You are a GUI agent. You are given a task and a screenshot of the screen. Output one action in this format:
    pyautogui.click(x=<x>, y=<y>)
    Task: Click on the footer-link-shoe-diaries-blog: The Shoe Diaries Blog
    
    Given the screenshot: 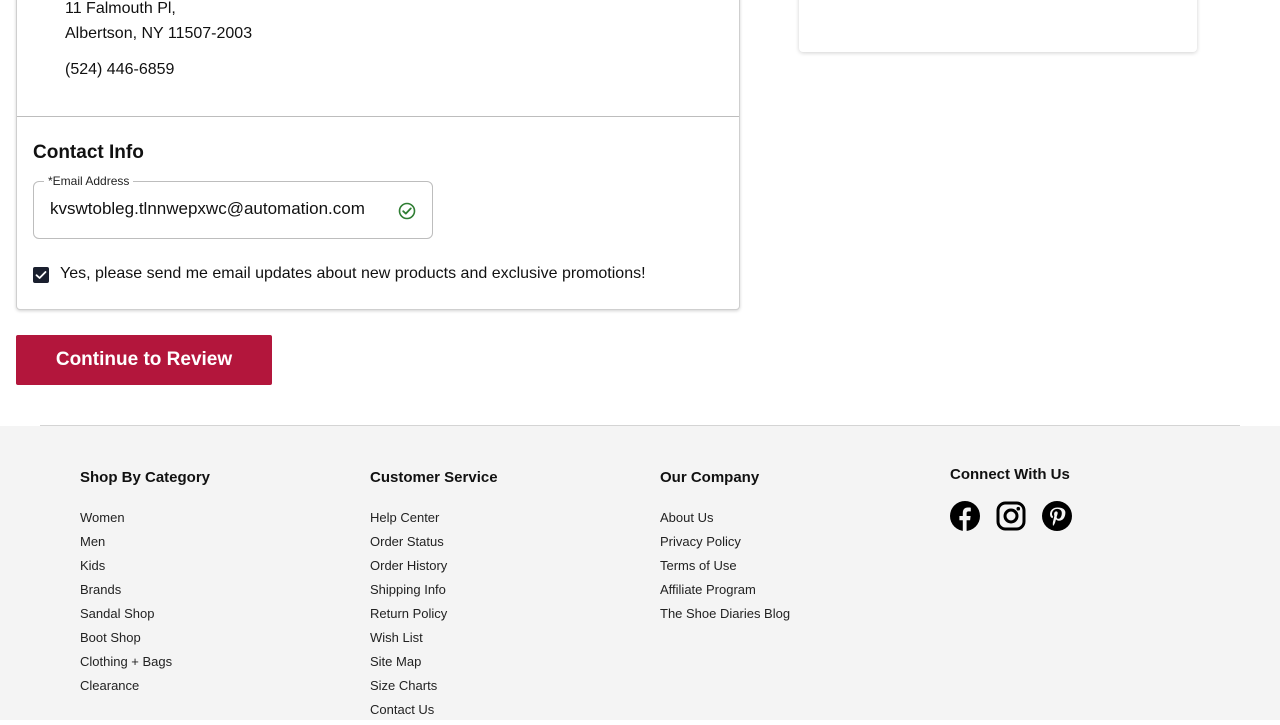 What is the action you would take?
    pyautogui.click(x=725, y=617)
    